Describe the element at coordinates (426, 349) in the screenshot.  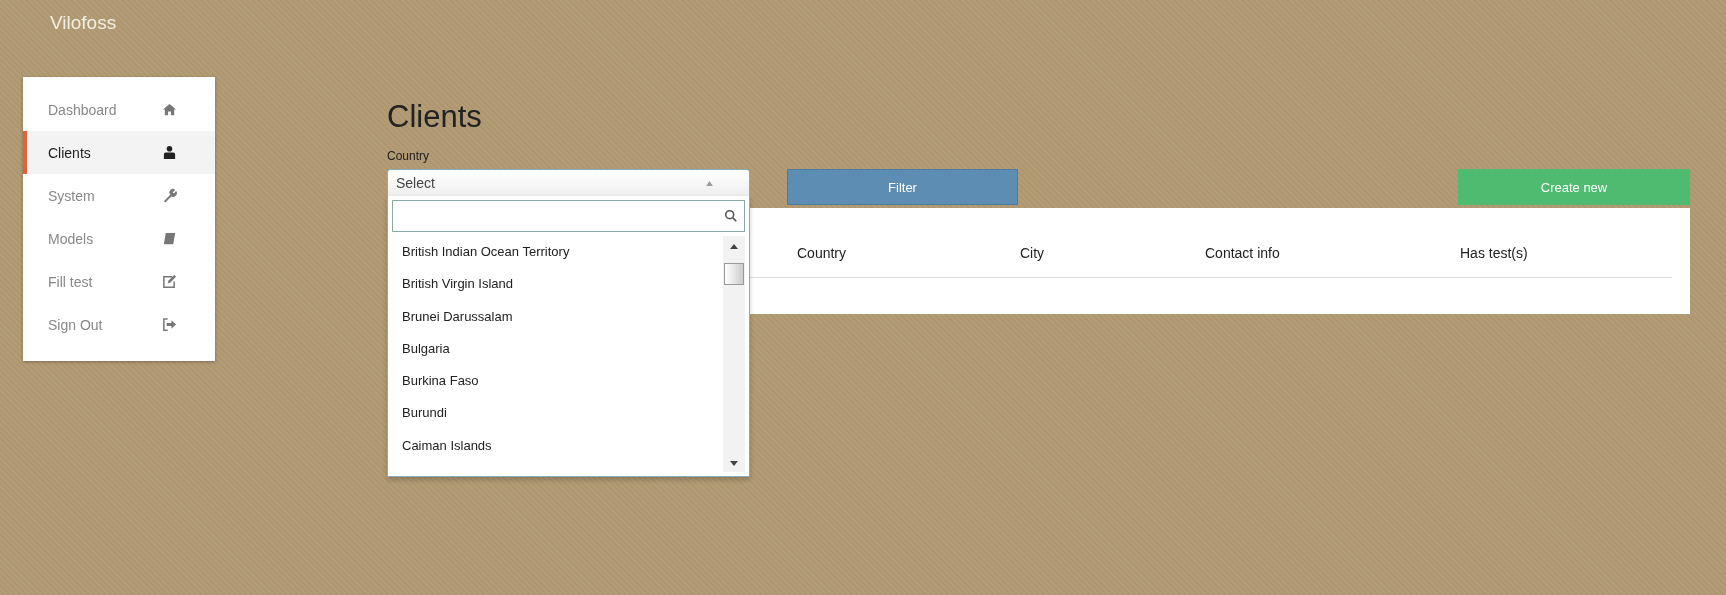
I see `dropdown-option: Bulgaria` at that location.